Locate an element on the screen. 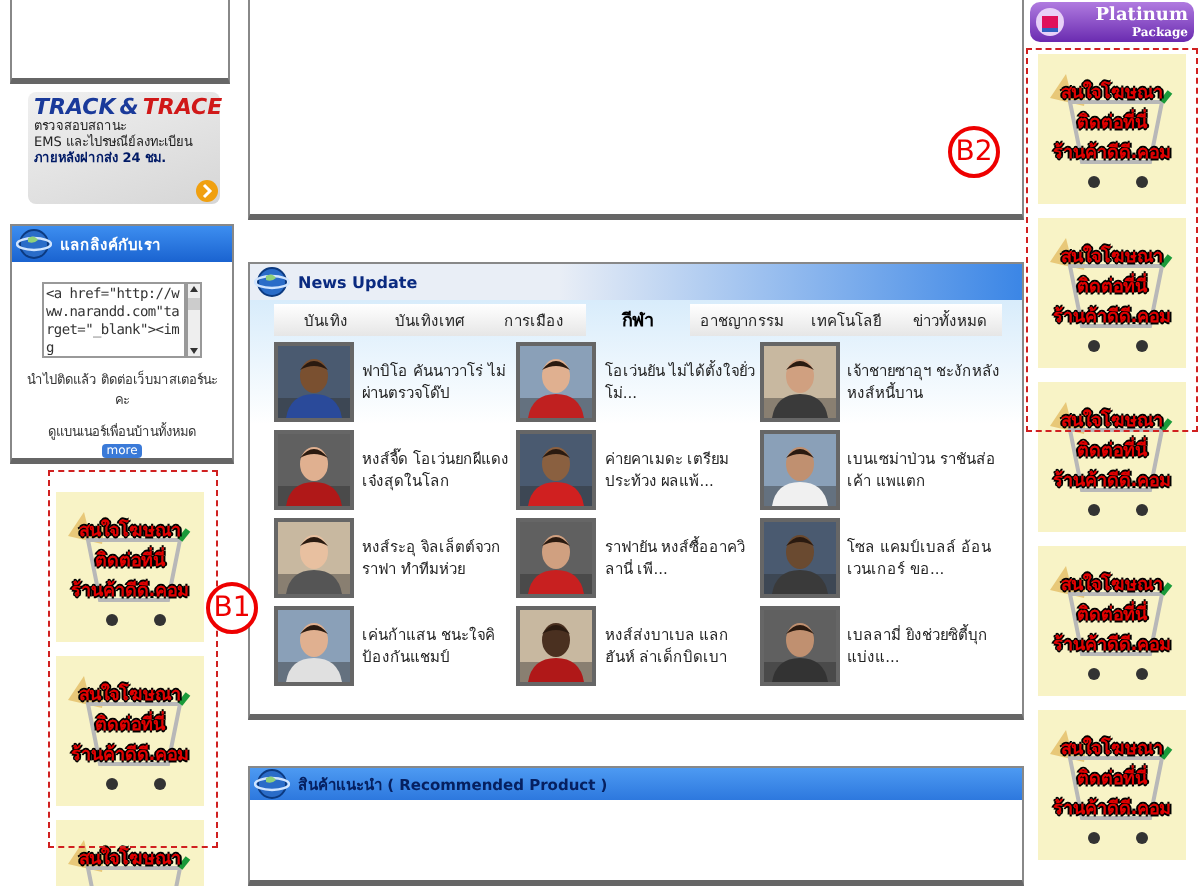 The image size is (1200, 886). badge-title: Platinum is located at coordinates (1141, 15).